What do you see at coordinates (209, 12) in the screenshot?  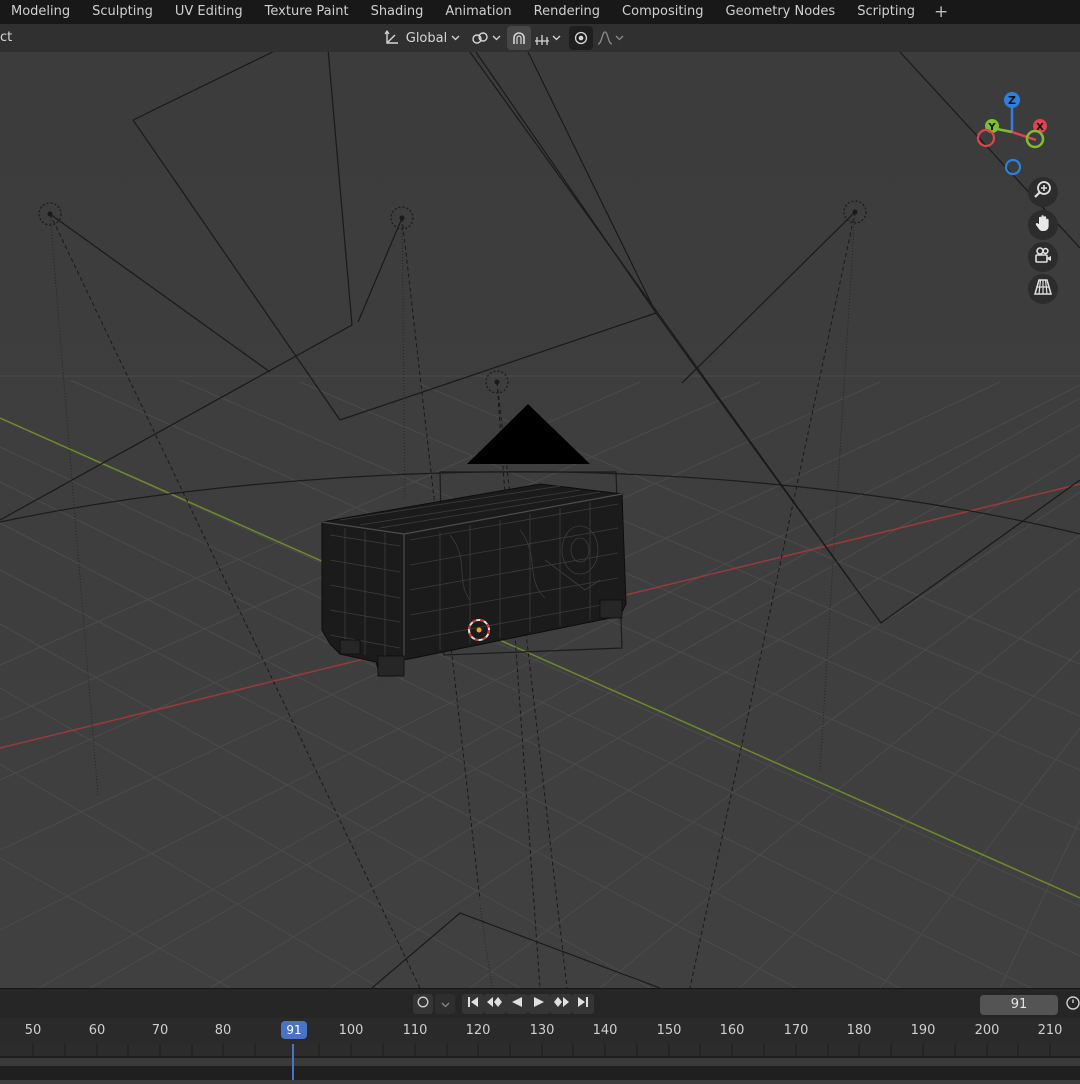 I see `tab-uv-editing: UV Editing` at bounding box center [209, 12].